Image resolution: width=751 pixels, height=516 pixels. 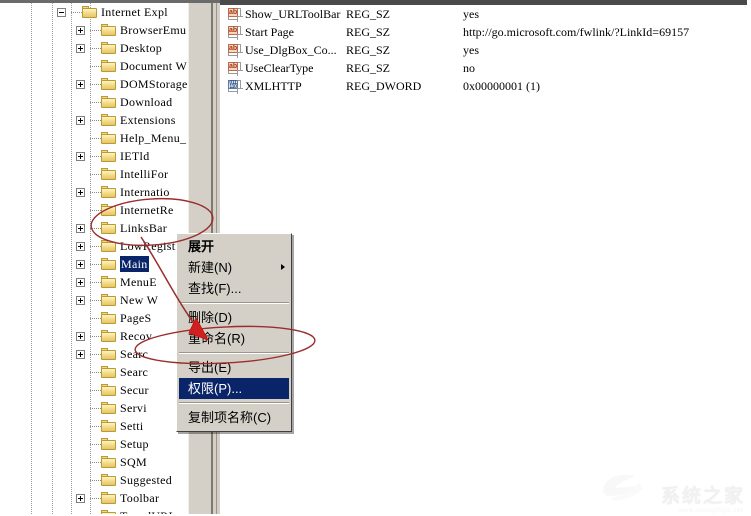 What do you see at coordinates (485, 86) in the screenshot?
I see `value-row: 011 110 XMLHTTP REG_DWORD 0x00000001 (1)` at bounding box center [485, 86].